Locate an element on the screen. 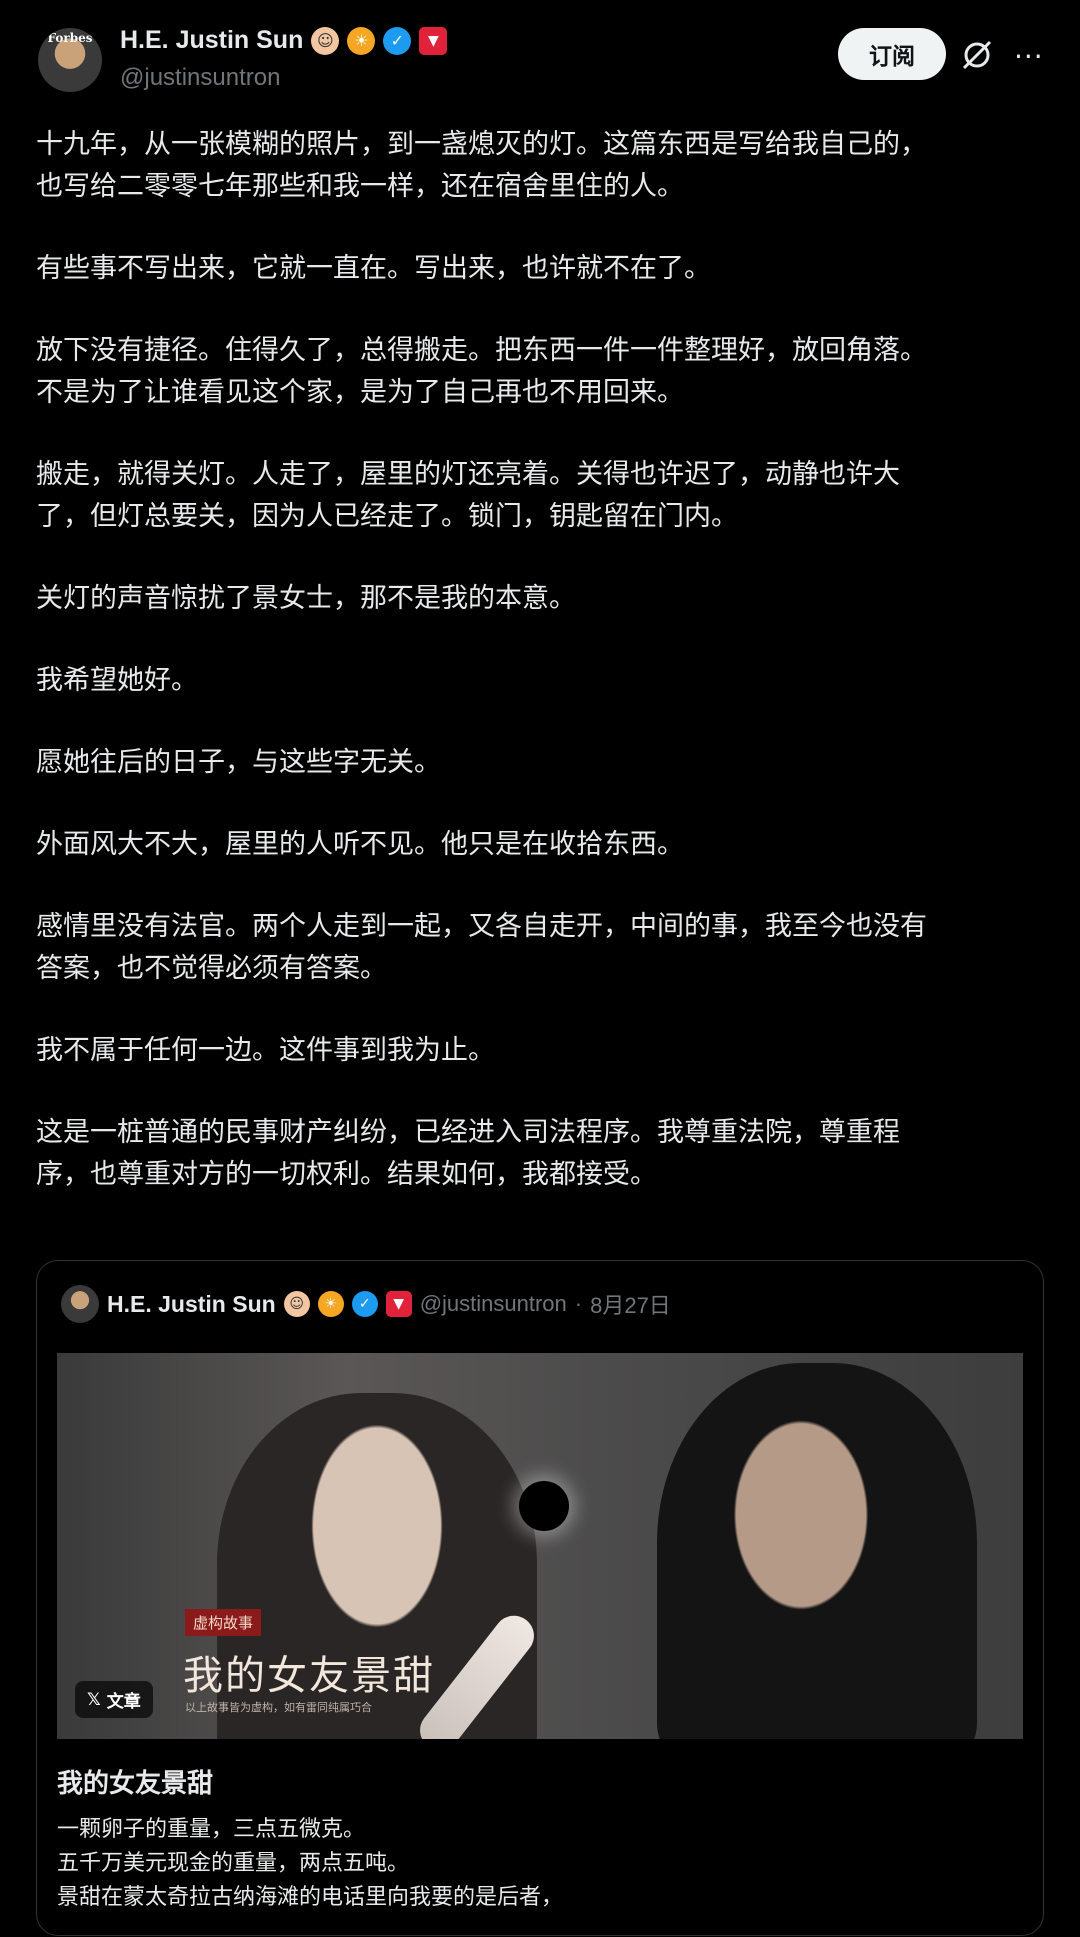  avatar-brand-text: Forbes is located at coordinates (70, 38).